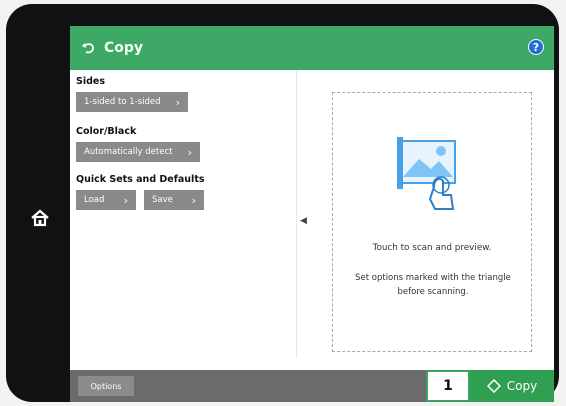 The image size is (566, 406). What do you see at coordinates (94, 200) in the screenshot?
I see `load-label: Load` at bounding box center [94, 200].